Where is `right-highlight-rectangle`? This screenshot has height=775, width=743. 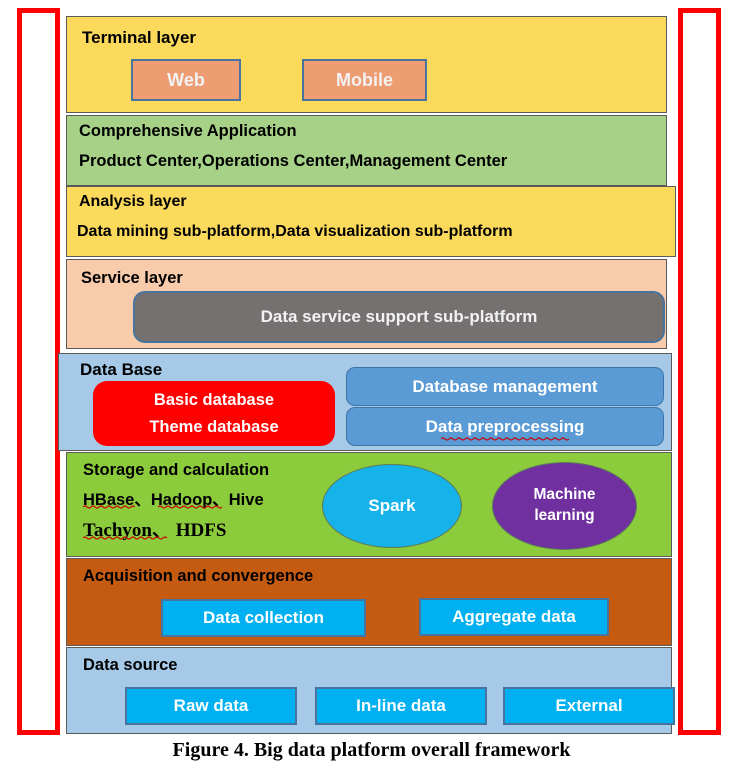 right-highlight-rectangle is located at coordinates (699, 371).